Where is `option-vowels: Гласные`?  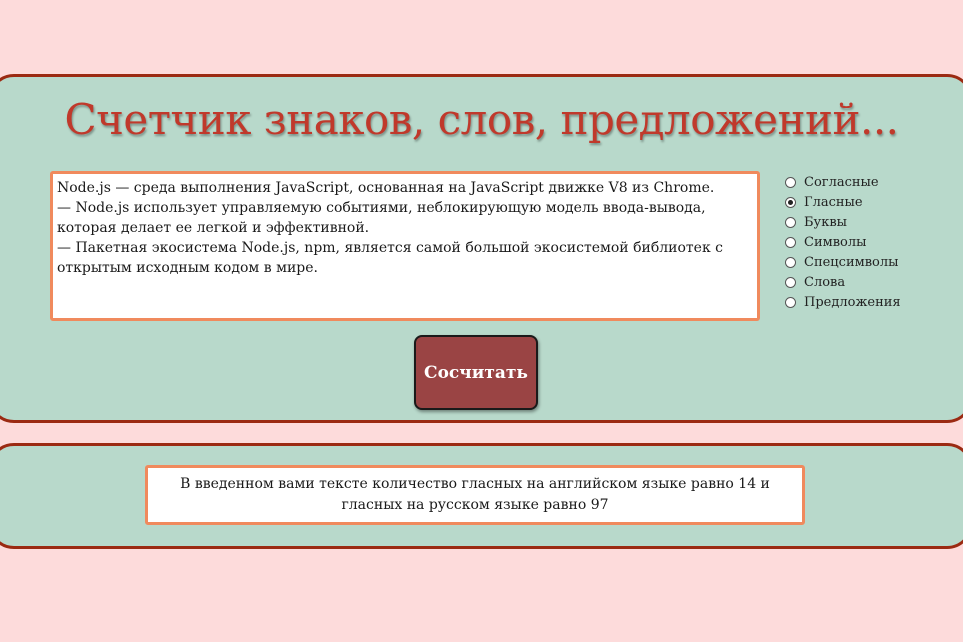
option-vowels: Гласные is located at coordinates (870, 202).